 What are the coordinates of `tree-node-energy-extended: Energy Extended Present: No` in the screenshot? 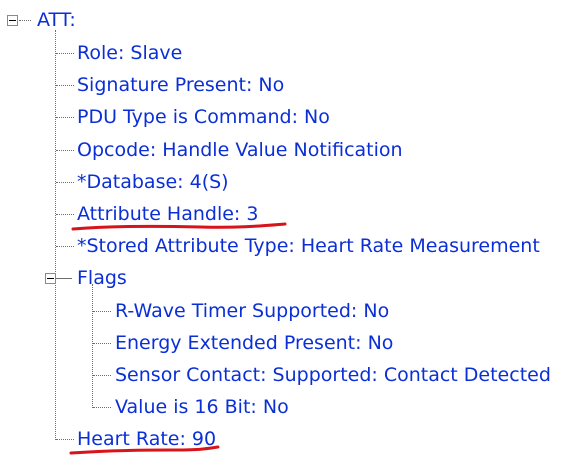 It's located at (254, 343).